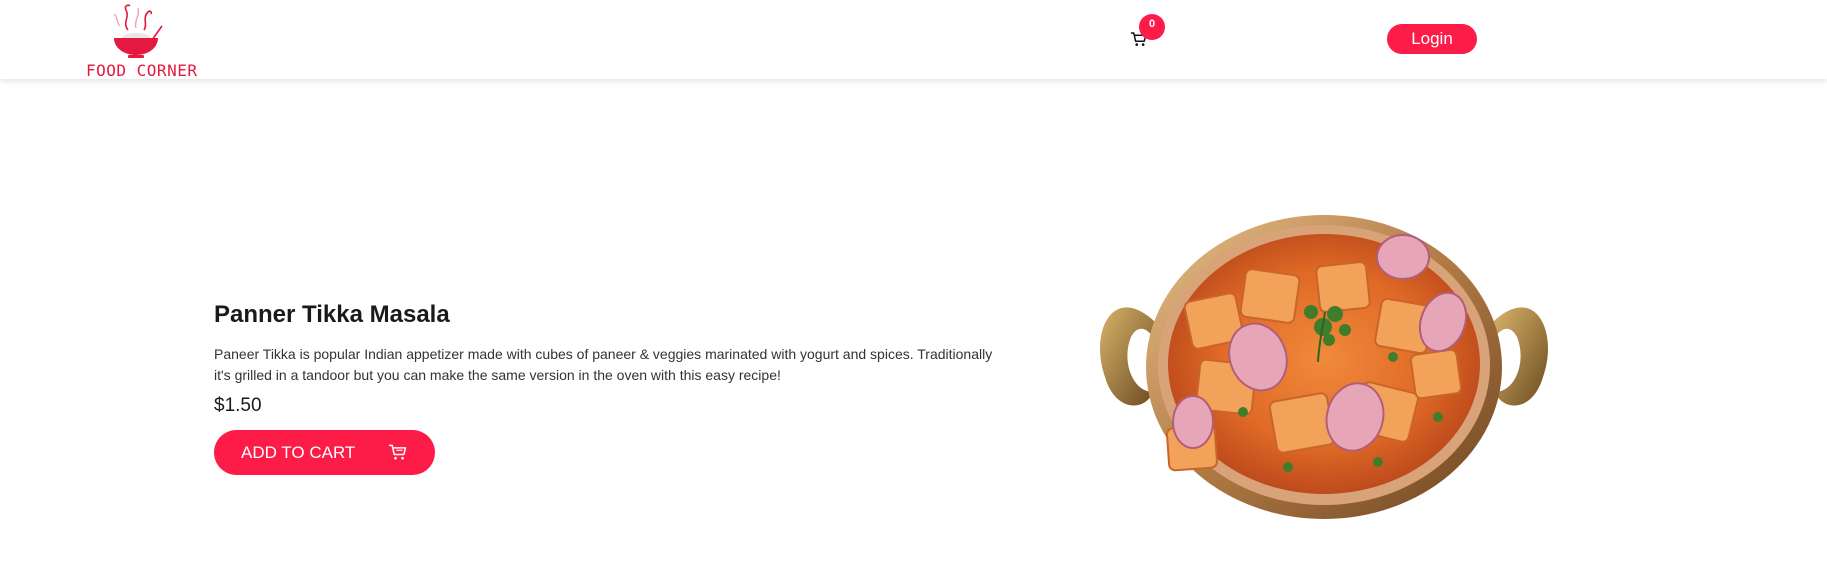 The width and height of the screenshot is (1827, 585). What do you see at coordinates (138, 31) in the screenshot?
I see `food-bowl-logo-icon` at bounding box center [138, 31].